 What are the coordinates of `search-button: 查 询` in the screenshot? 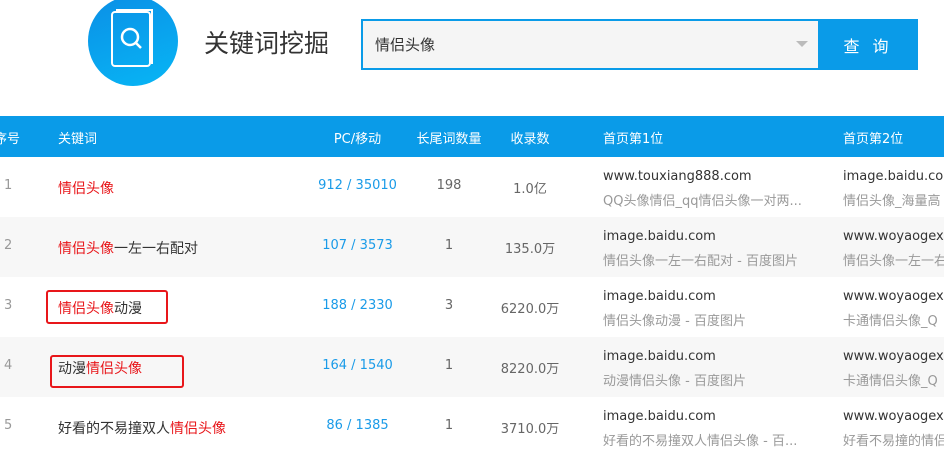 It's located at (868, 44).